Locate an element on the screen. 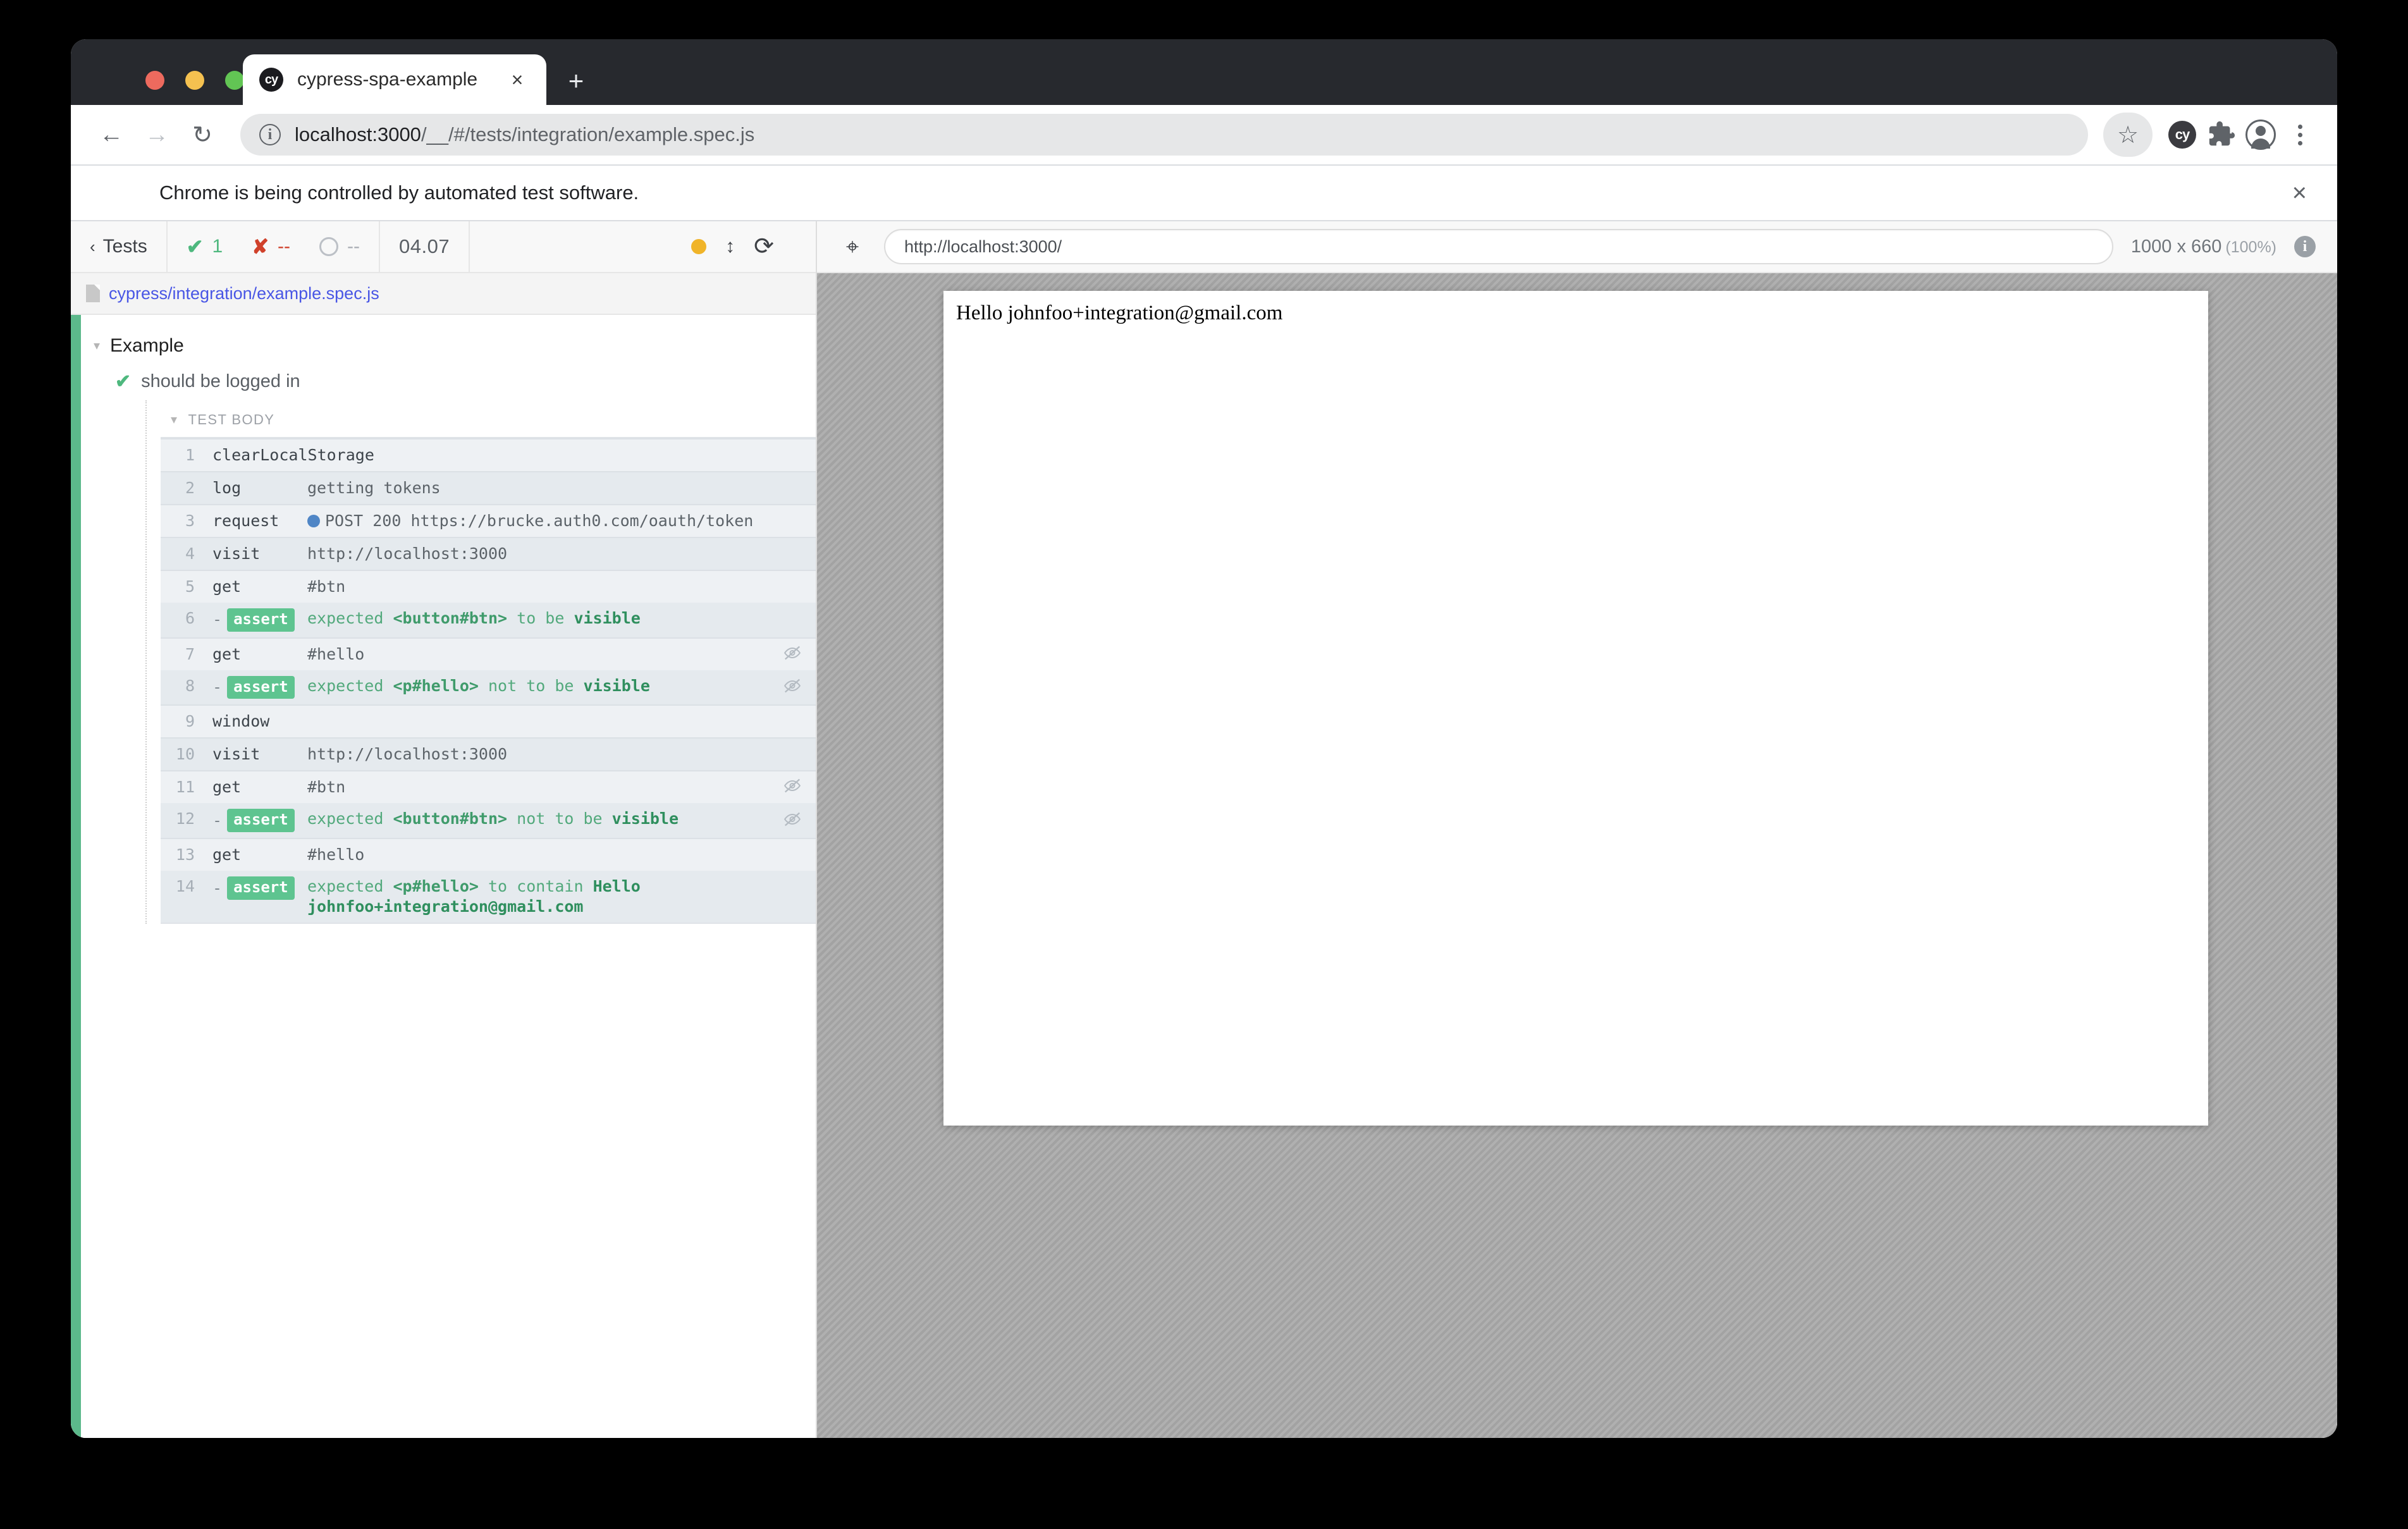  aut-viewport-dimensions: 1000 x 660 is located at coordinates (2176, 246).